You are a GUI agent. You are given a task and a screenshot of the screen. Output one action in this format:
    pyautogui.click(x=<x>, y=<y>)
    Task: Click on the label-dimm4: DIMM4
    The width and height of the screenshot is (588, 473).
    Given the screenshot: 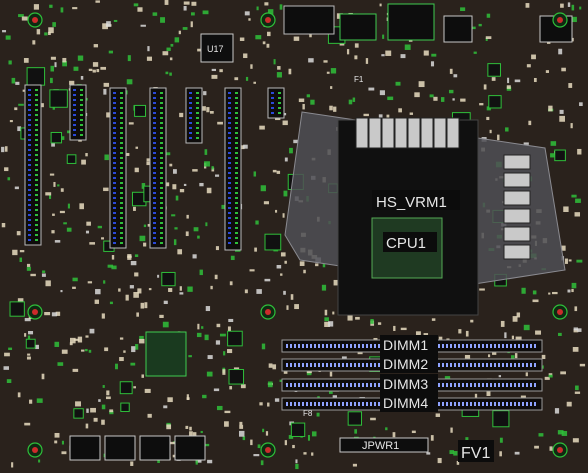 What is the action you would take?
    pyautogui.click(x=405, y=403)
    